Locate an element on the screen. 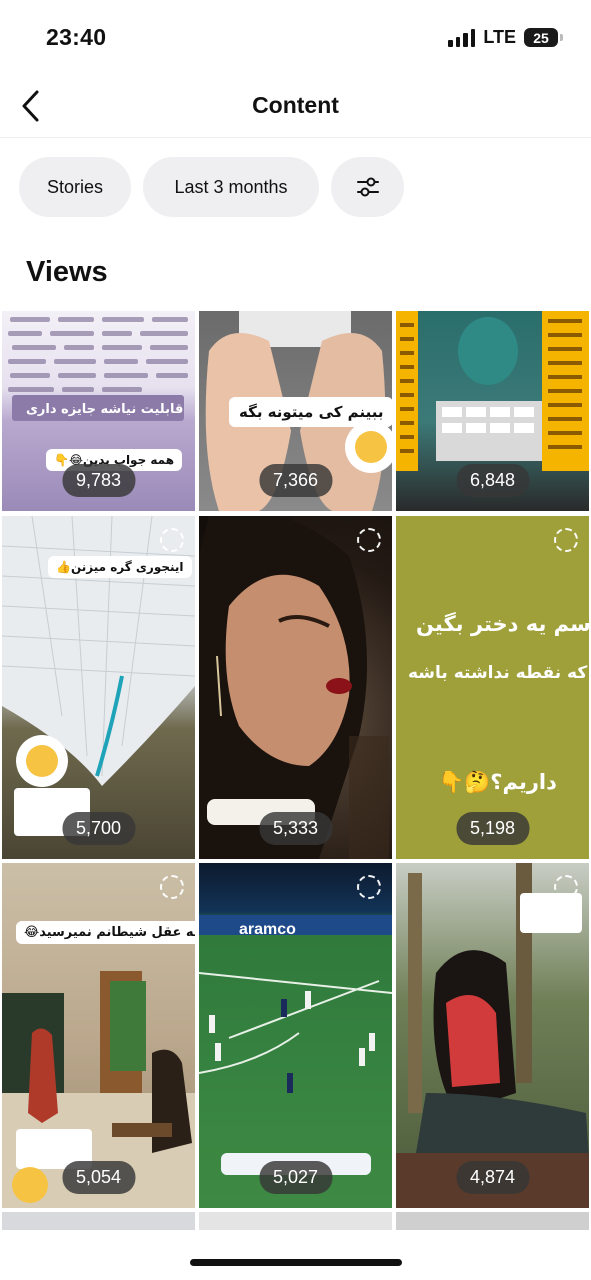  story-tile: ببینم کی میتونه بگه 7,366 is located at coordinates (295, 411).